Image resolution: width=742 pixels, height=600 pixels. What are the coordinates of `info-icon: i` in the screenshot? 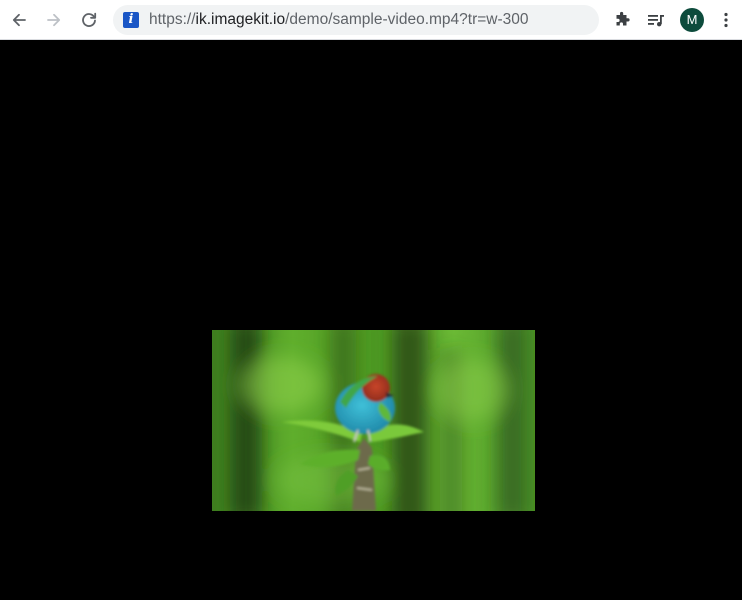 It's located at (131, 20).